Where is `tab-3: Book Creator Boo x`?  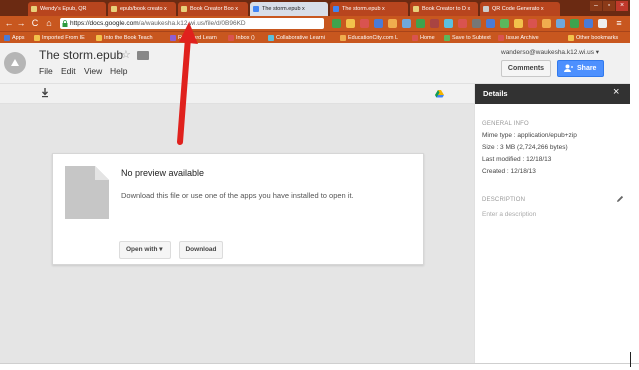 tab-3: Book Creator Boo x is located at coordinates (213, 9).